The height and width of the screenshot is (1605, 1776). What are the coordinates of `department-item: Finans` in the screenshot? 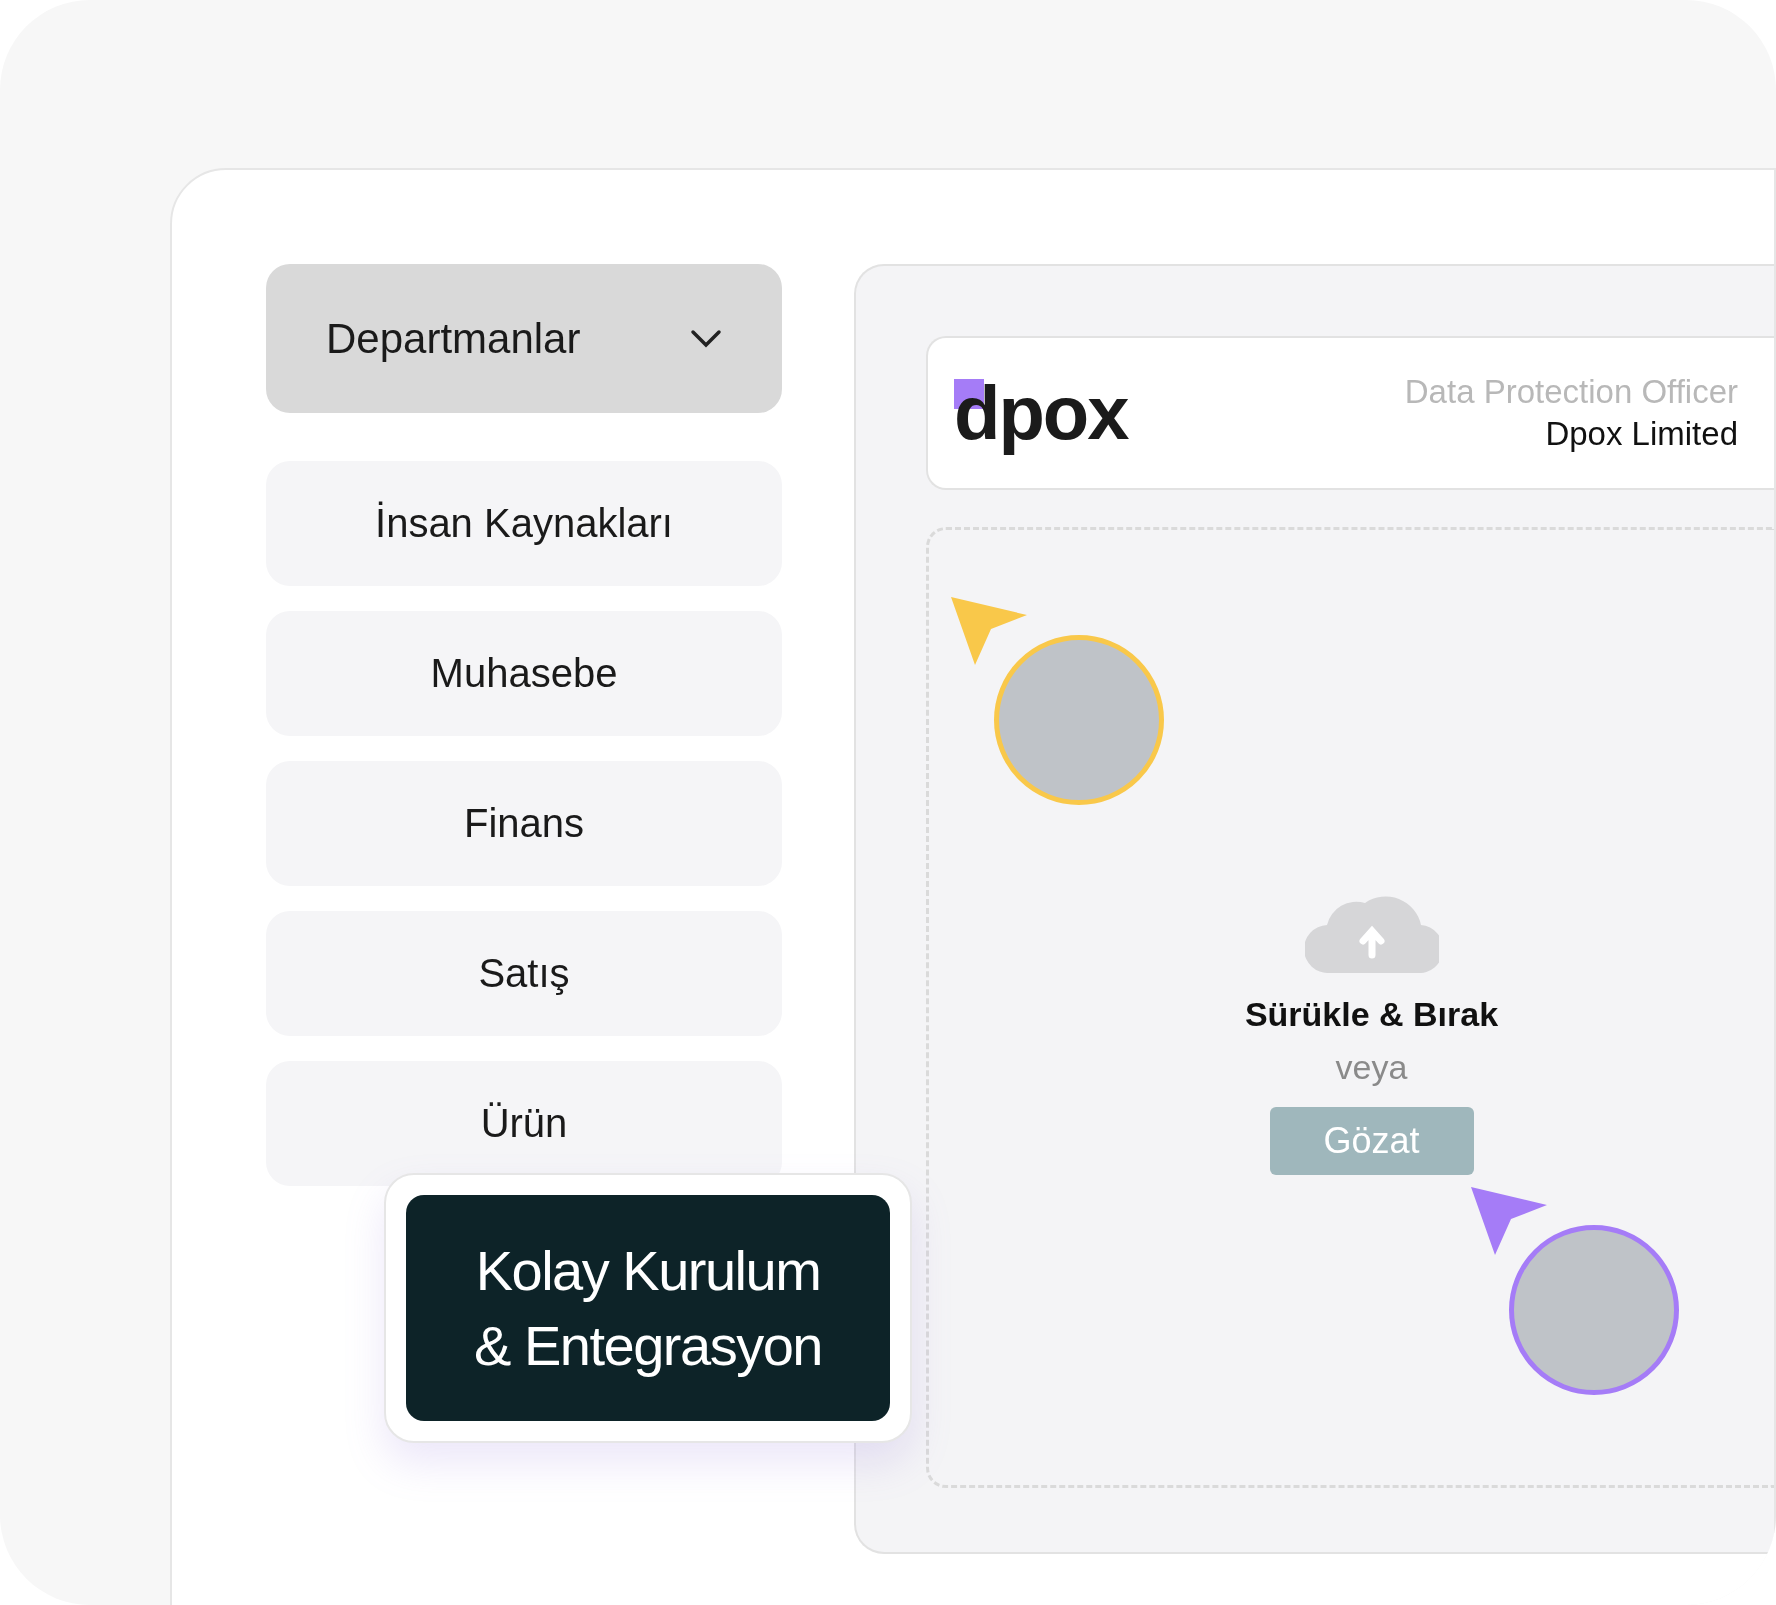 It's located at (524, 823).